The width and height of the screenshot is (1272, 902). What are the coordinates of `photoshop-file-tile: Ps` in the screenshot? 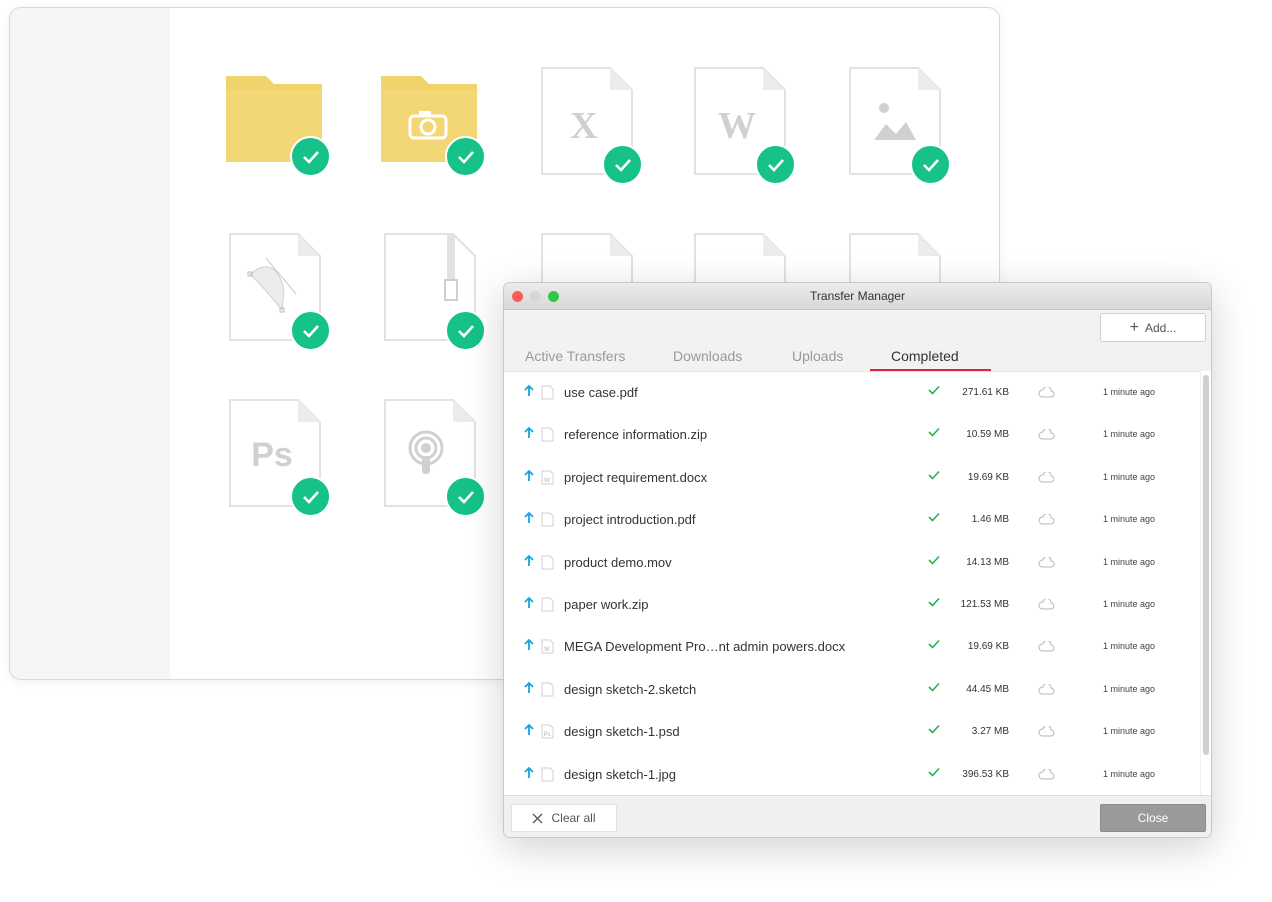 It's located at (281, 461).